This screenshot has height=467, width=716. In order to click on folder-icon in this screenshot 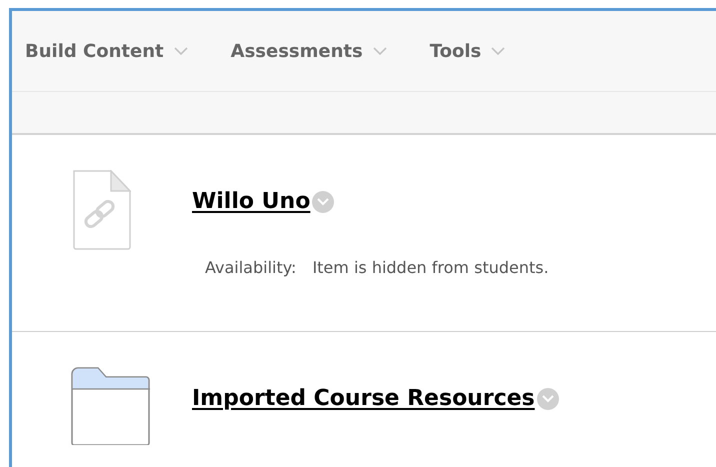, I will do `click(111, 405)`.